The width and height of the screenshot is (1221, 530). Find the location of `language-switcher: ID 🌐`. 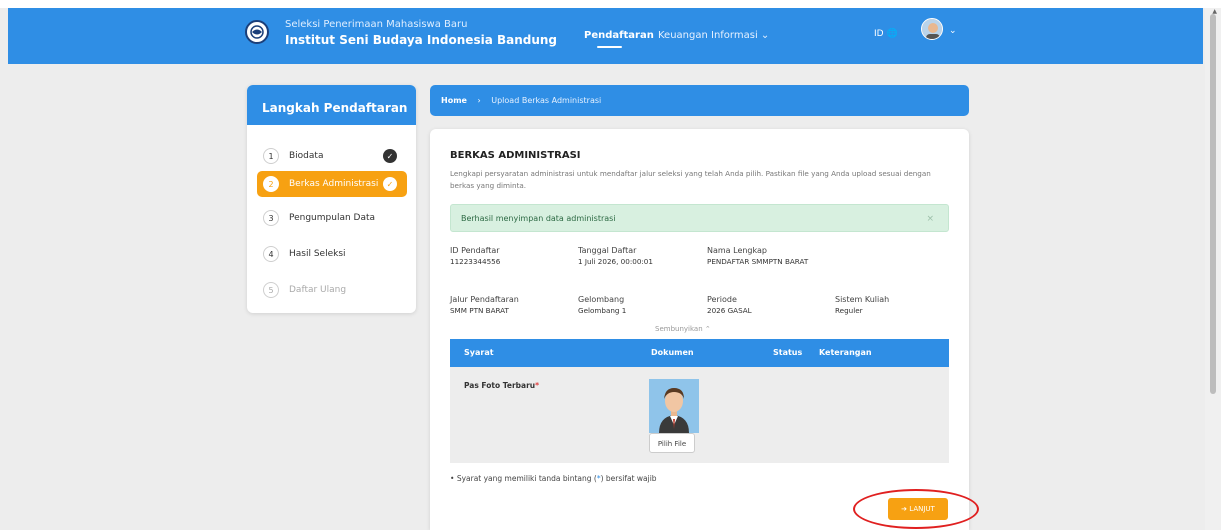

language-switcher: ID 🌐 is located at coordinates (886, 34).